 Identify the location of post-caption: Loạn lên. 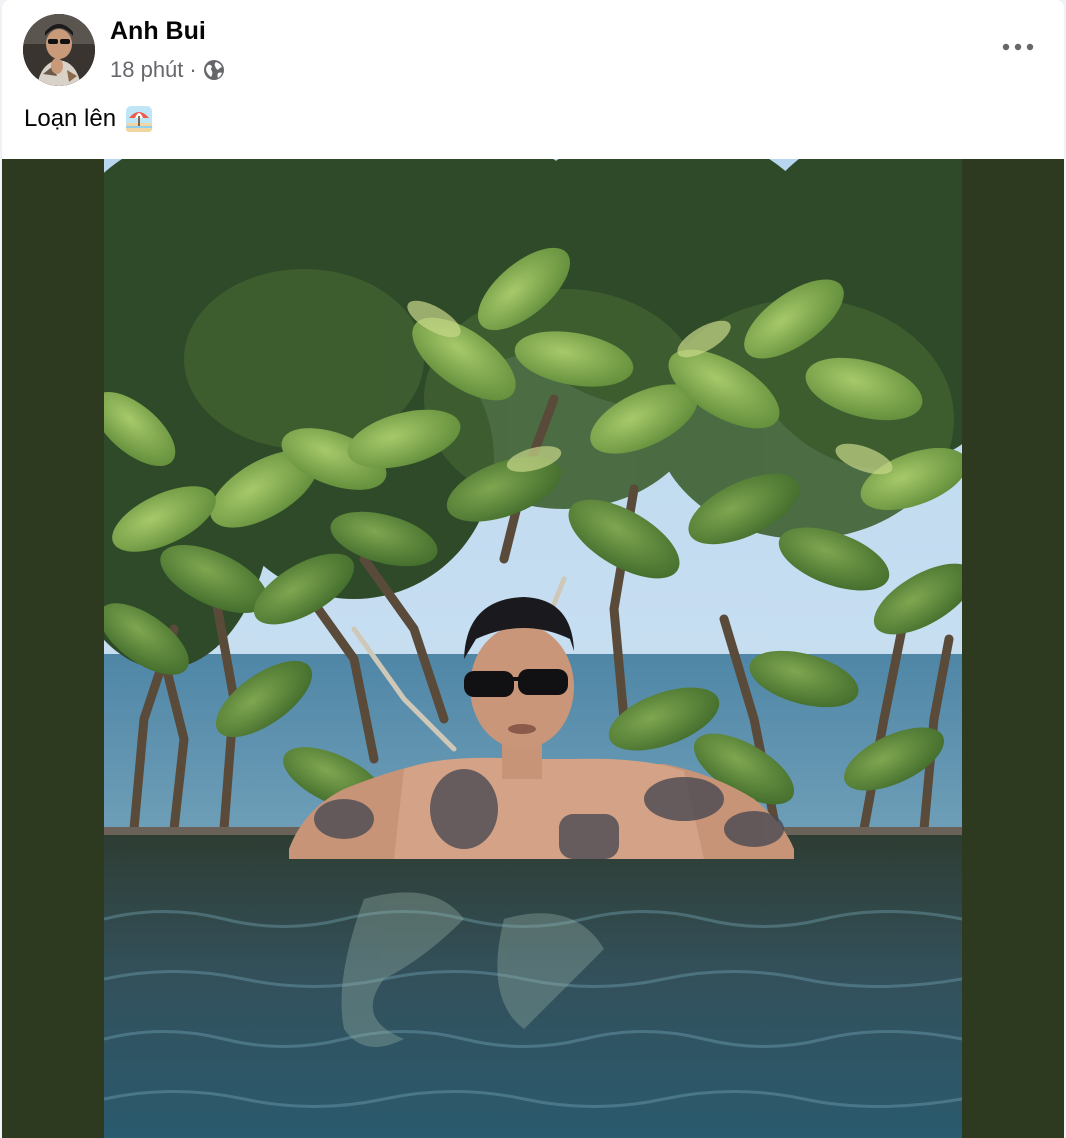
(89, 119).